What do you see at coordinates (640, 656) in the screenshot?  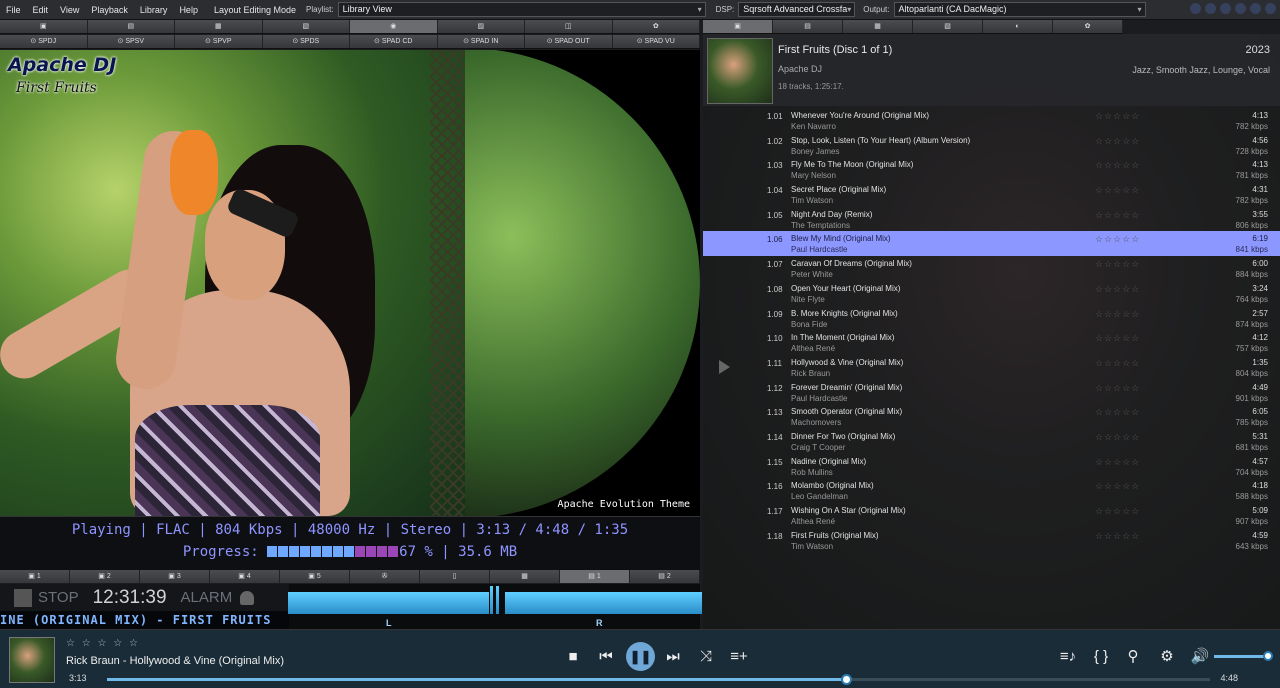 I see `pause-button: ❚❚` at bounding box center [640, 656].